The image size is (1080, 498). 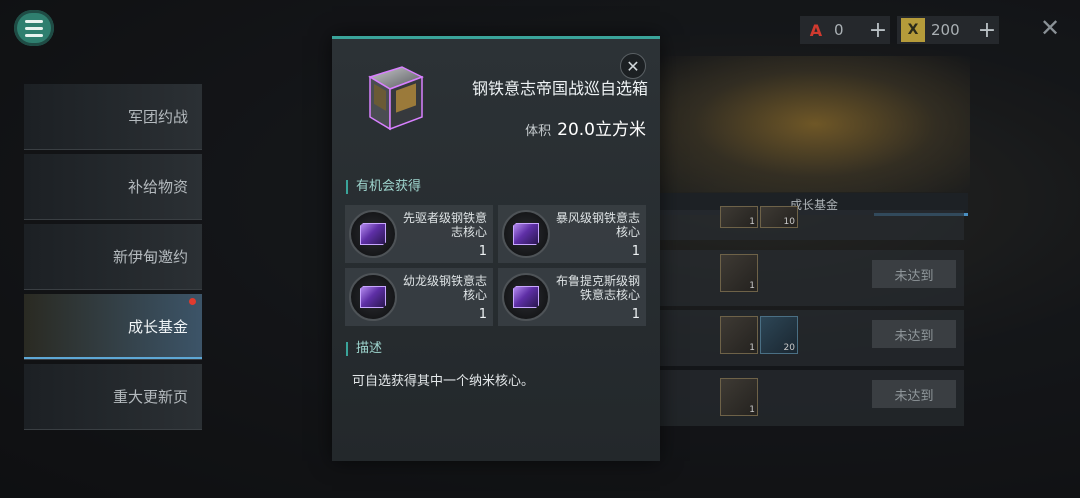 What do you see at coordinates (113, 327) in the screenshot?
I see `sidebar-item-growth-fund: 成长基金` at bounding box center [113, 327].